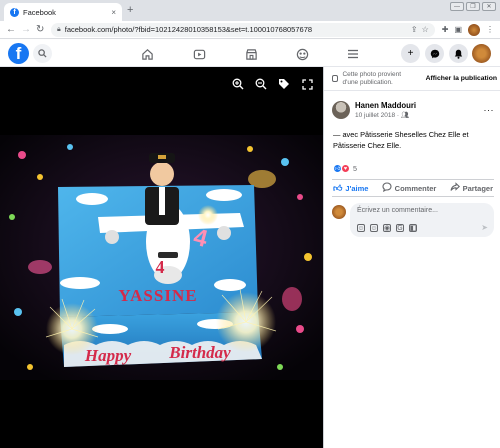  Describe the element at coordinates (353, 54) in the screenshot. I see `menu-hamburger-icon` at that location.